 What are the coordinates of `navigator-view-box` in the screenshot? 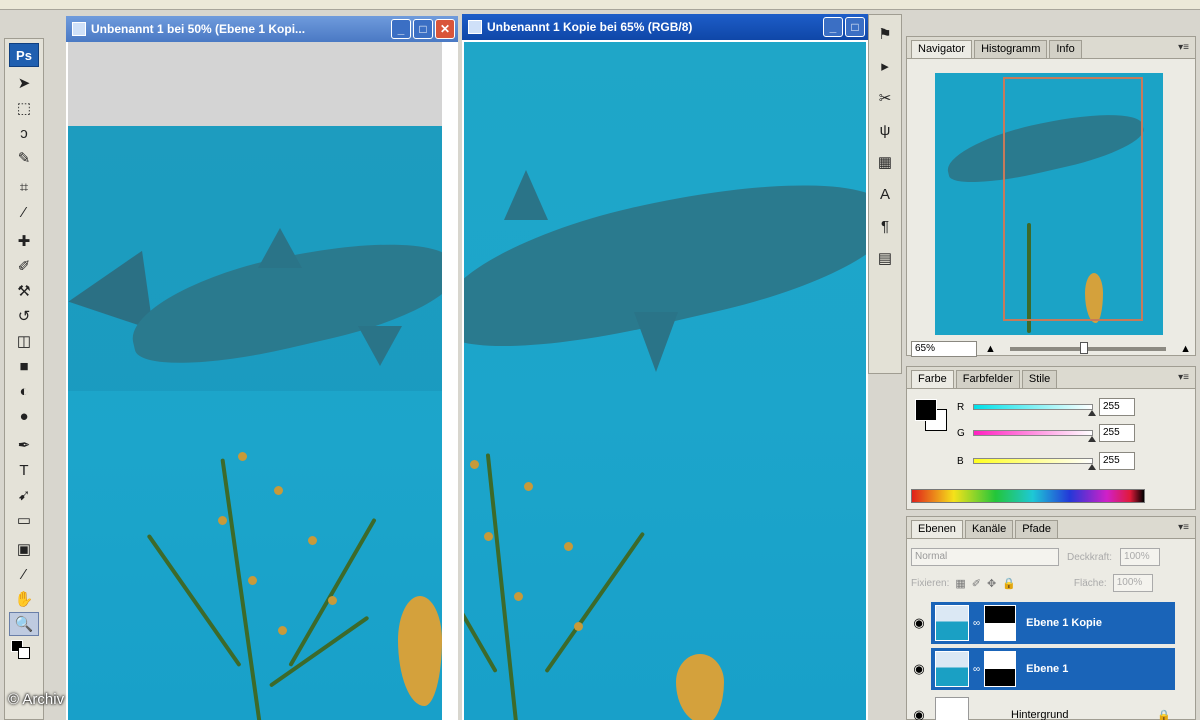 It's located at (1073, 199).